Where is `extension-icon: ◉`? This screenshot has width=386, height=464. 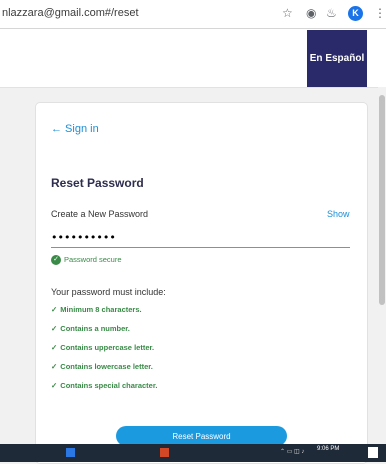 extension-icon: ◉ is located at coordinates (311, 13).